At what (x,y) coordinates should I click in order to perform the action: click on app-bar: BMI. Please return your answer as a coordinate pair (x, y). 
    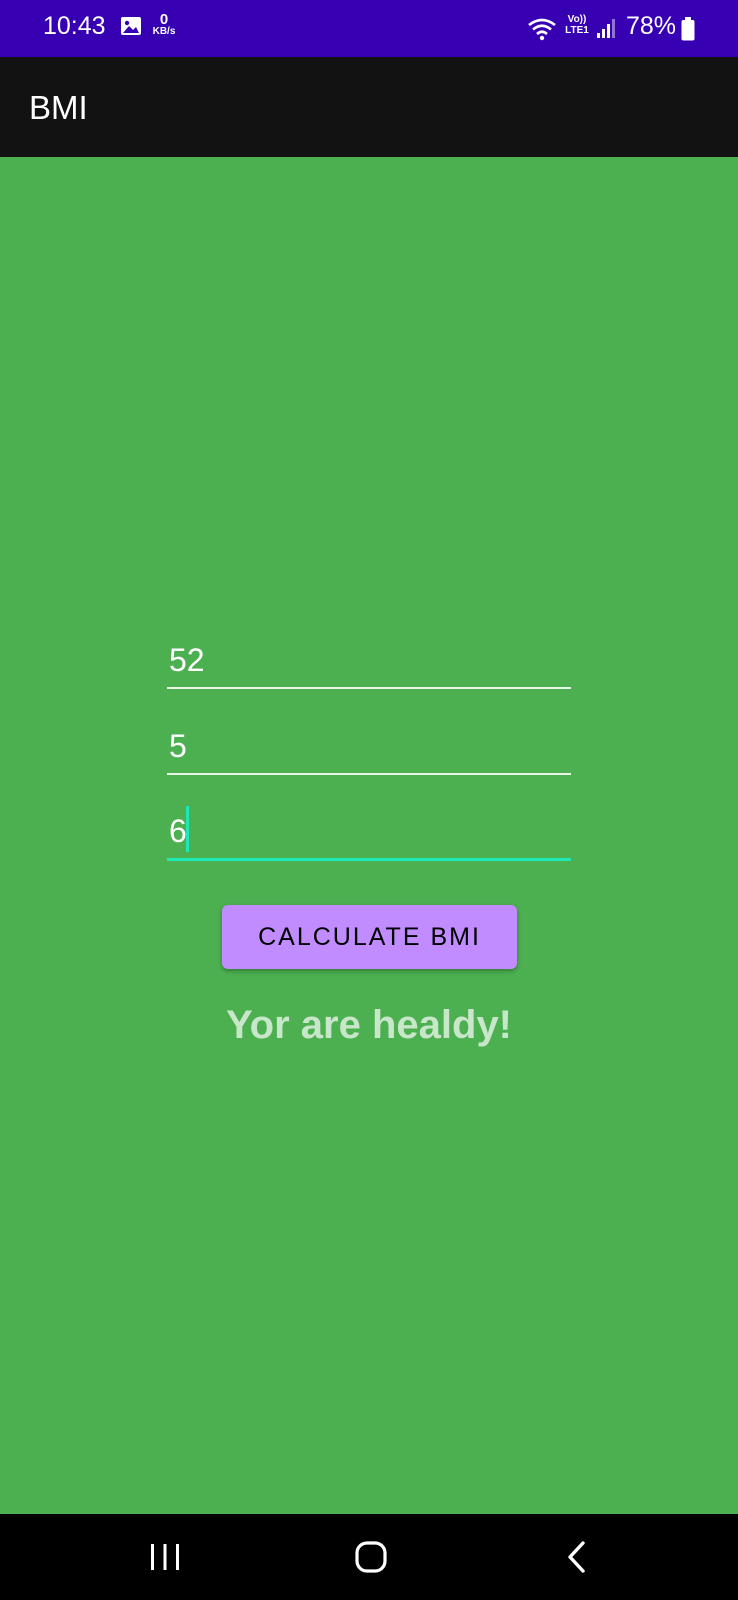
    Looking at the image, I should click on (369, 107).